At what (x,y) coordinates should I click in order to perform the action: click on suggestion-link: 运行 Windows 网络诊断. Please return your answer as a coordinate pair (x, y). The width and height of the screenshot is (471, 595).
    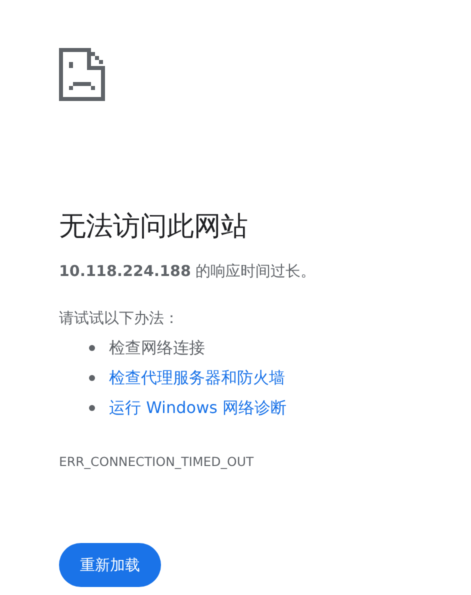
    Looking at the image, I should click on (198, 408).